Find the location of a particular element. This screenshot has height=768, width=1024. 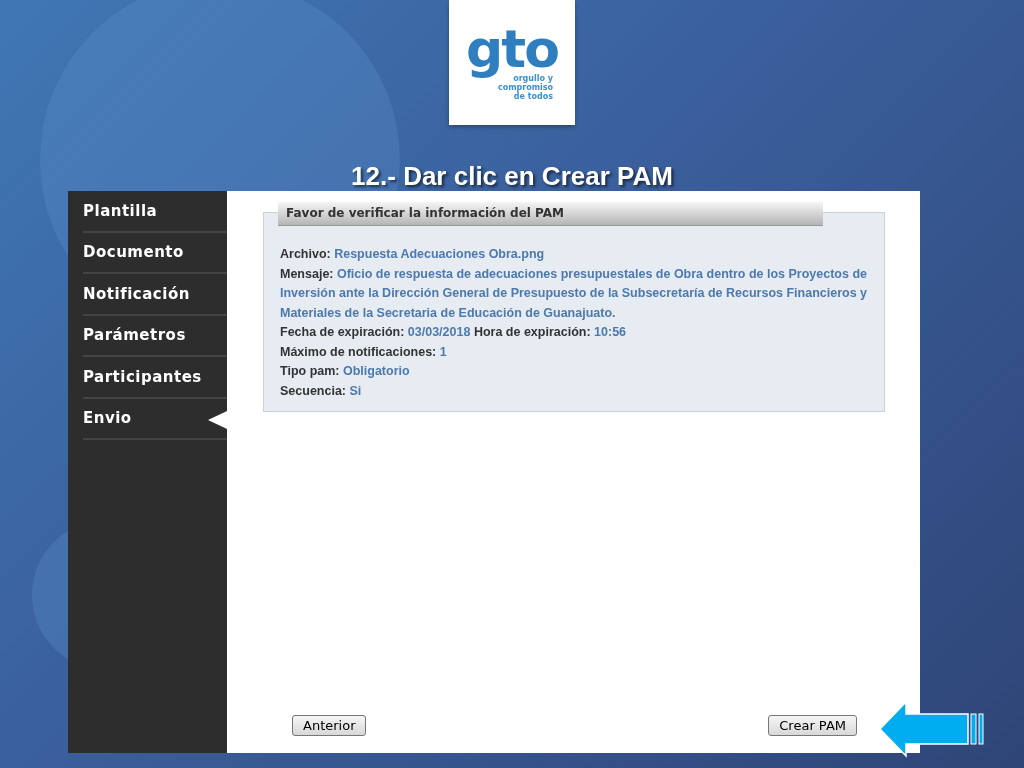

info-line: Secuencia: Si is located at coordinates (321, 391).